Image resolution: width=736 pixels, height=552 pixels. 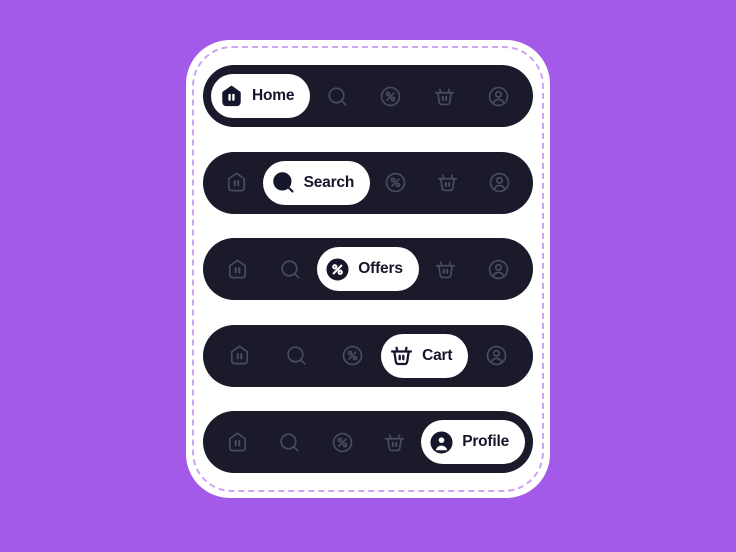 I want to click on nav-item-label-search: Search, so click(x=329, y=182).